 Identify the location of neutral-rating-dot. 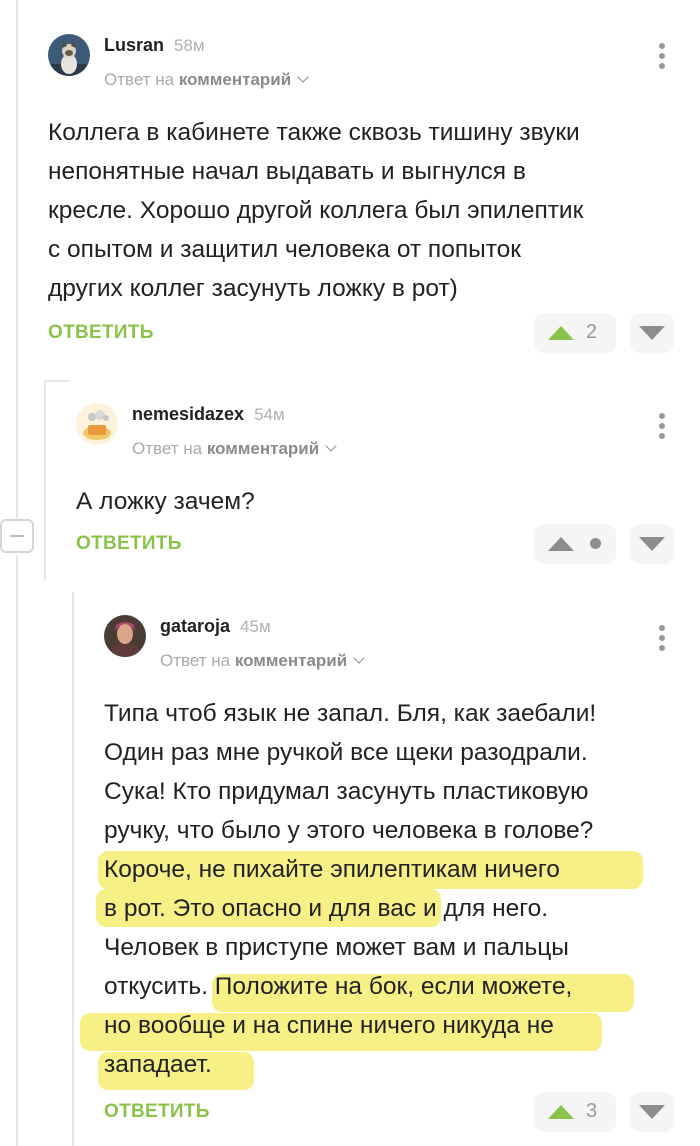
(595, 543).